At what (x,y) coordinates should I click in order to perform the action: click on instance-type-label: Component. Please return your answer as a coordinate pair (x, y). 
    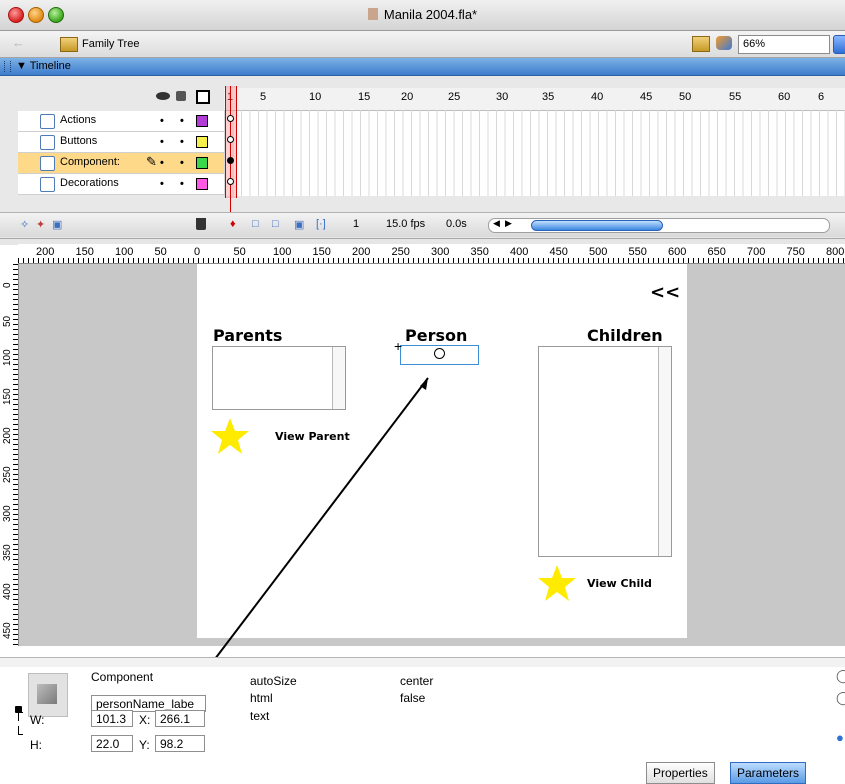
    Looking at the image, I should click on (122, 677).